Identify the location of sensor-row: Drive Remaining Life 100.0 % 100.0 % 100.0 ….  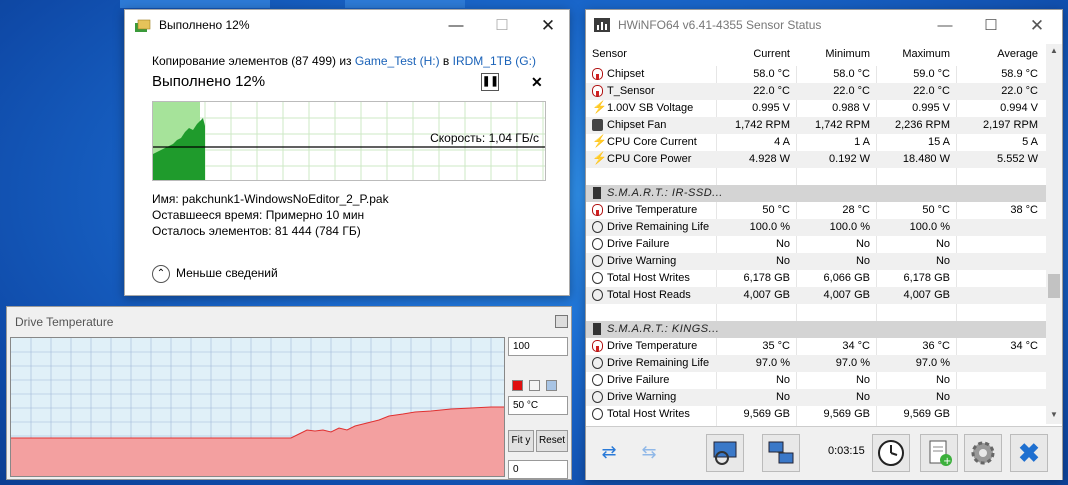
(816, 227).